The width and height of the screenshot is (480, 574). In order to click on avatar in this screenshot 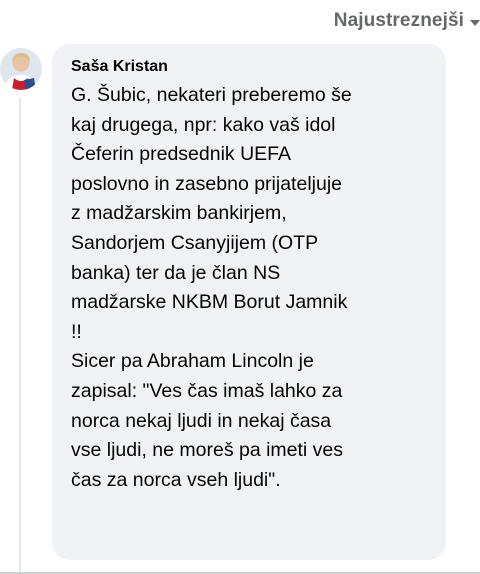, I will do `click(21, 69)`.